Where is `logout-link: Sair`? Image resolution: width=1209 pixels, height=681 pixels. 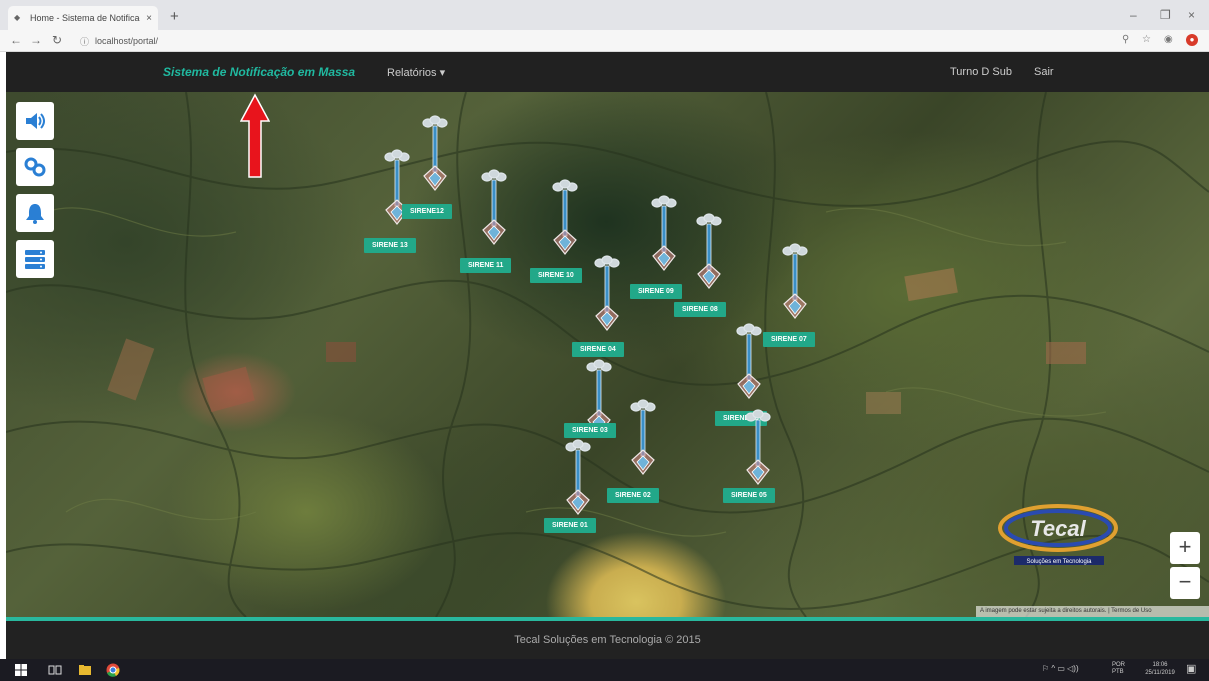
logout-link: Sair is located at coordinates (1044, 72).